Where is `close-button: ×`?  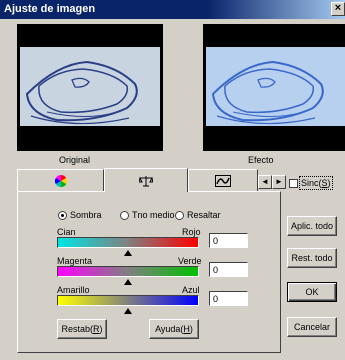
close-button: × is located at coordinates (338, 9).